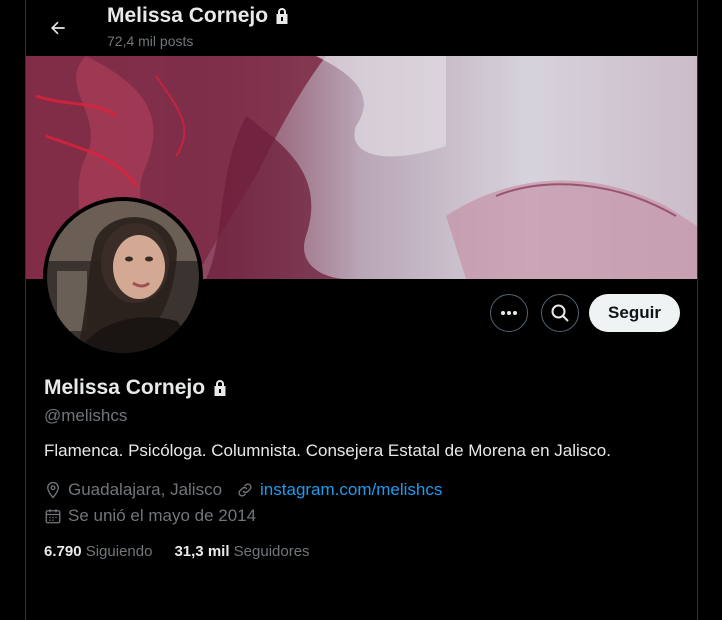 Image resolution: width=722 pixels, height=620 pixels. I want to click on back-button, so click(58, 28).